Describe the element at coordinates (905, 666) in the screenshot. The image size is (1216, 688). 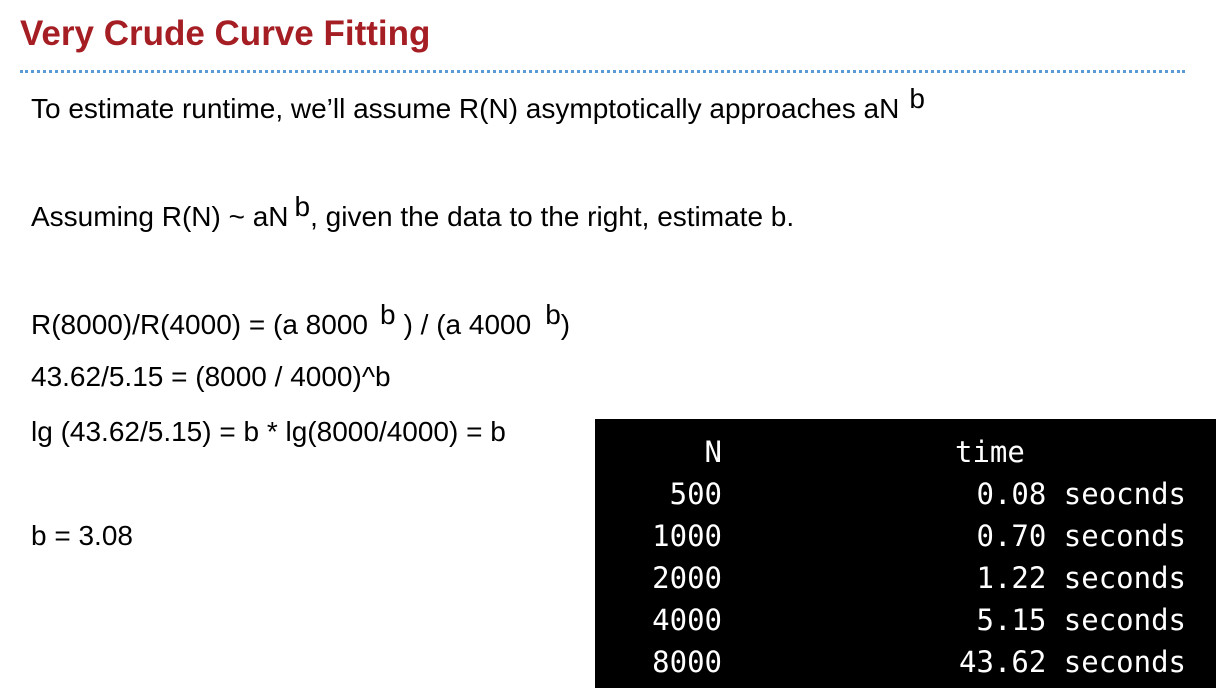
I see `table-row: 8000 43.62 seconds` at that location.